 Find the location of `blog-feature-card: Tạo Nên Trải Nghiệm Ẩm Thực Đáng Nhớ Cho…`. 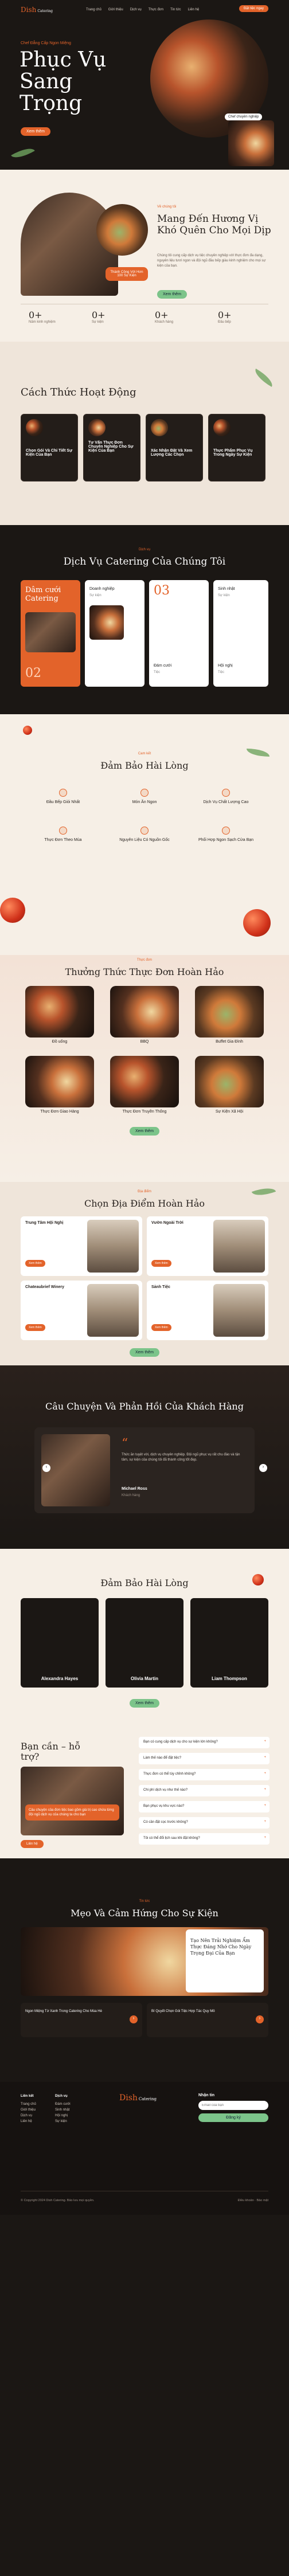

blog-feature-card: Tạo Nên Trải Nghiệm Ẩm Thực Đáng Nhớ Cho… is located at coordinates (225, 1960).